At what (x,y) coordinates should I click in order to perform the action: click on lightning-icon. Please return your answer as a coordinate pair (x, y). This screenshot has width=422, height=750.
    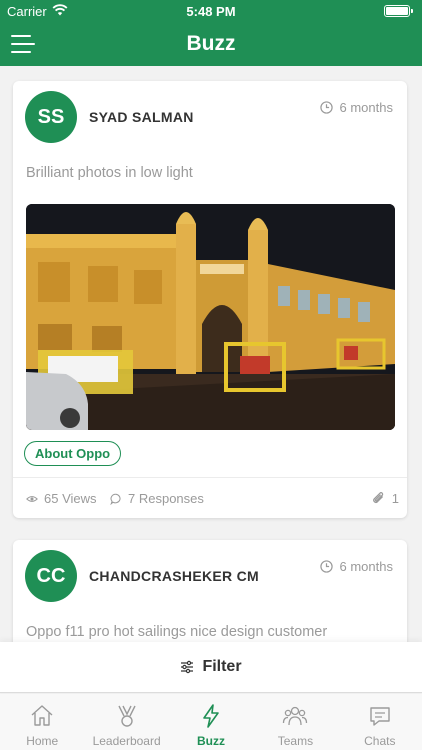
    Looking at the image, I should click on (211, 716).